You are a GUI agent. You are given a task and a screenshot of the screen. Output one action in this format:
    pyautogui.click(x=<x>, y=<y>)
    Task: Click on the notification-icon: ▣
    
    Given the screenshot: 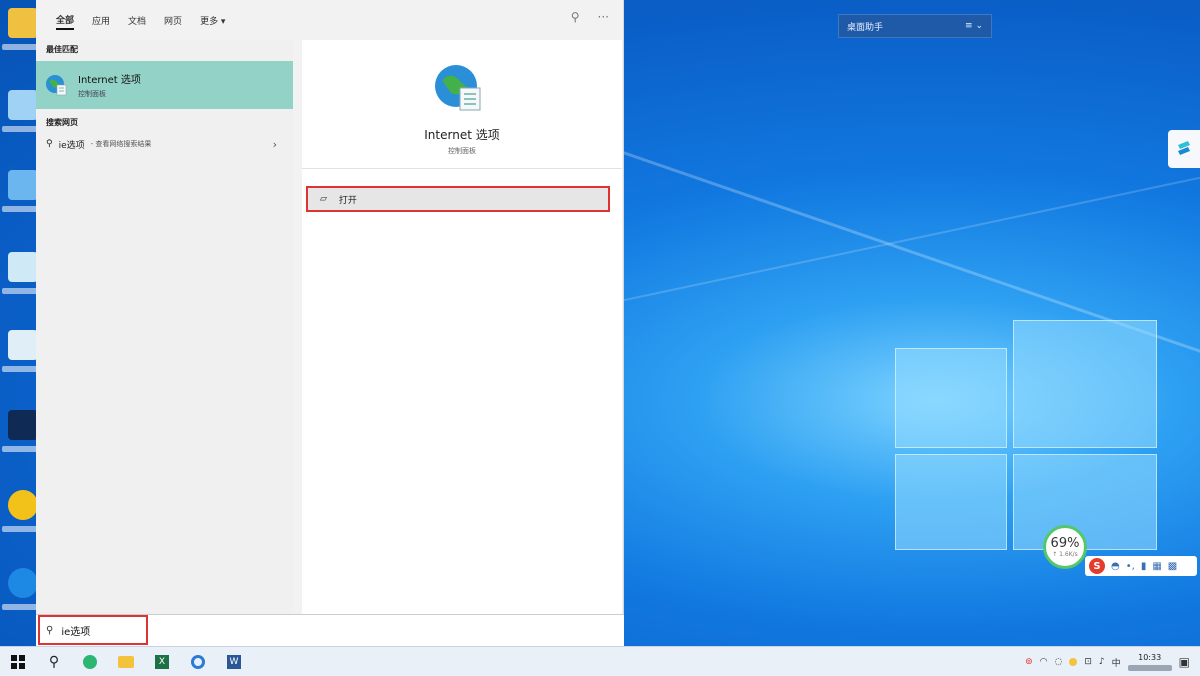 What is the action you would take?
    pyautogui.click(x=1184, y=662)
    